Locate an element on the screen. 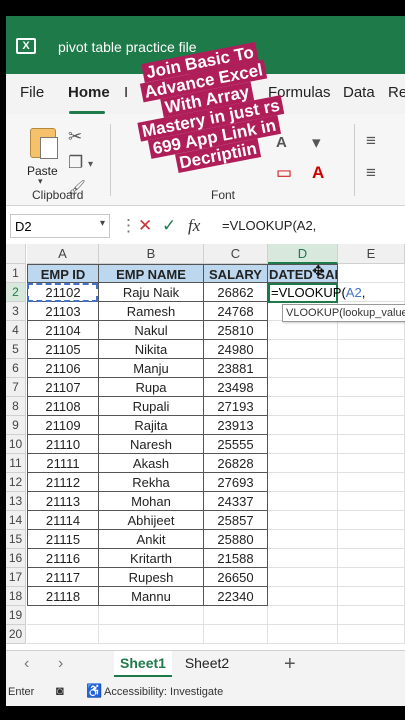 The width and height of the screenshot is (405, 720). header-cell: EMP ID is located at coordinates (63, 273).